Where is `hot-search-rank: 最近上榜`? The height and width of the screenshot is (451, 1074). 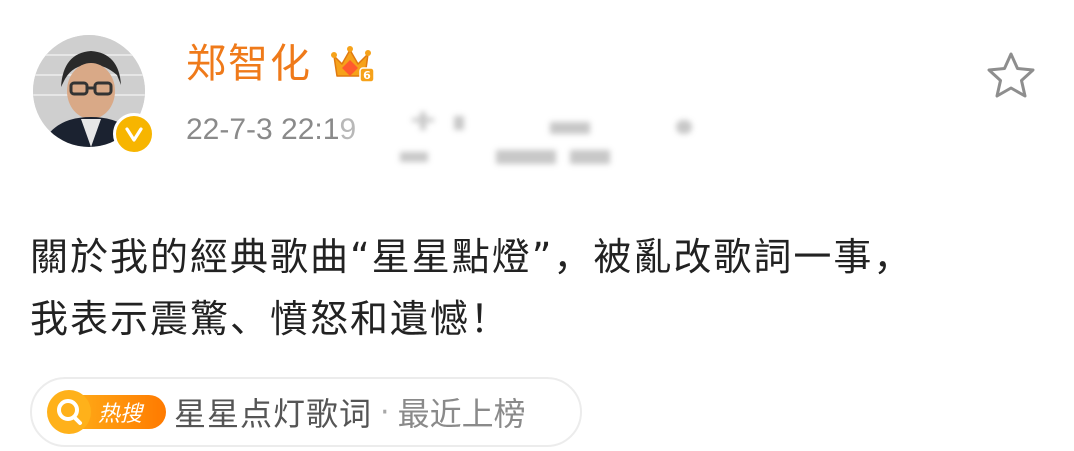 hot-search-rank: 最近上榜 is located at coordinates (461, 414).